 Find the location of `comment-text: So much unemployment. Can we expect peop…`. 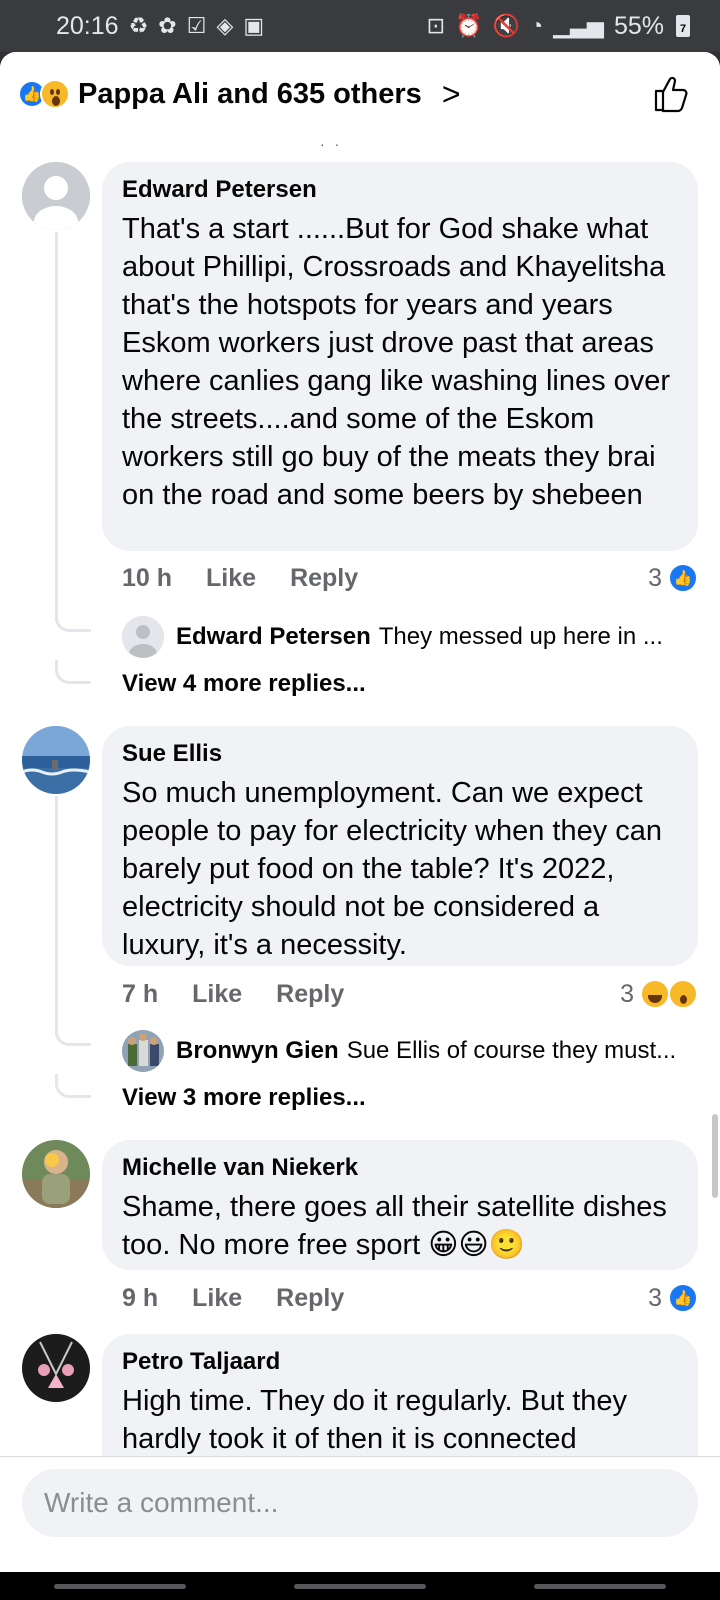

comment-text: So much unemployment. Can we expect peop… is located at coordinates (392, 869).